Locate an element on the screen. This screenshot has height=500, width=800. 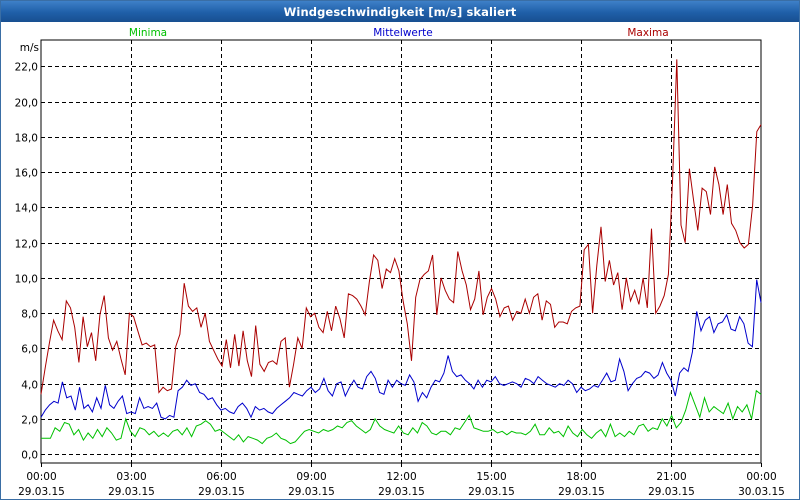
x-tick-date: 30.03.15 is located at coordinates (761, 492).